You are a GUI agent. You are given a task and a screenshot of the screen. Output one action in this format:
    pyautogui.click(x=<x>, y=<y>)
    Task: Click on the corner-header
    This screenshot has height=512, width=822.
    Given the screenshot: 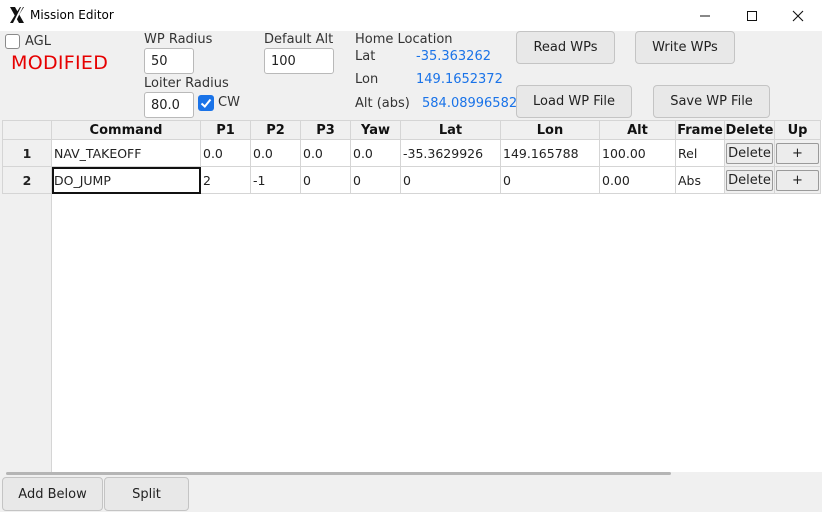 What is the action you would take?
    pyautogui.click(x=27, y=130)
    